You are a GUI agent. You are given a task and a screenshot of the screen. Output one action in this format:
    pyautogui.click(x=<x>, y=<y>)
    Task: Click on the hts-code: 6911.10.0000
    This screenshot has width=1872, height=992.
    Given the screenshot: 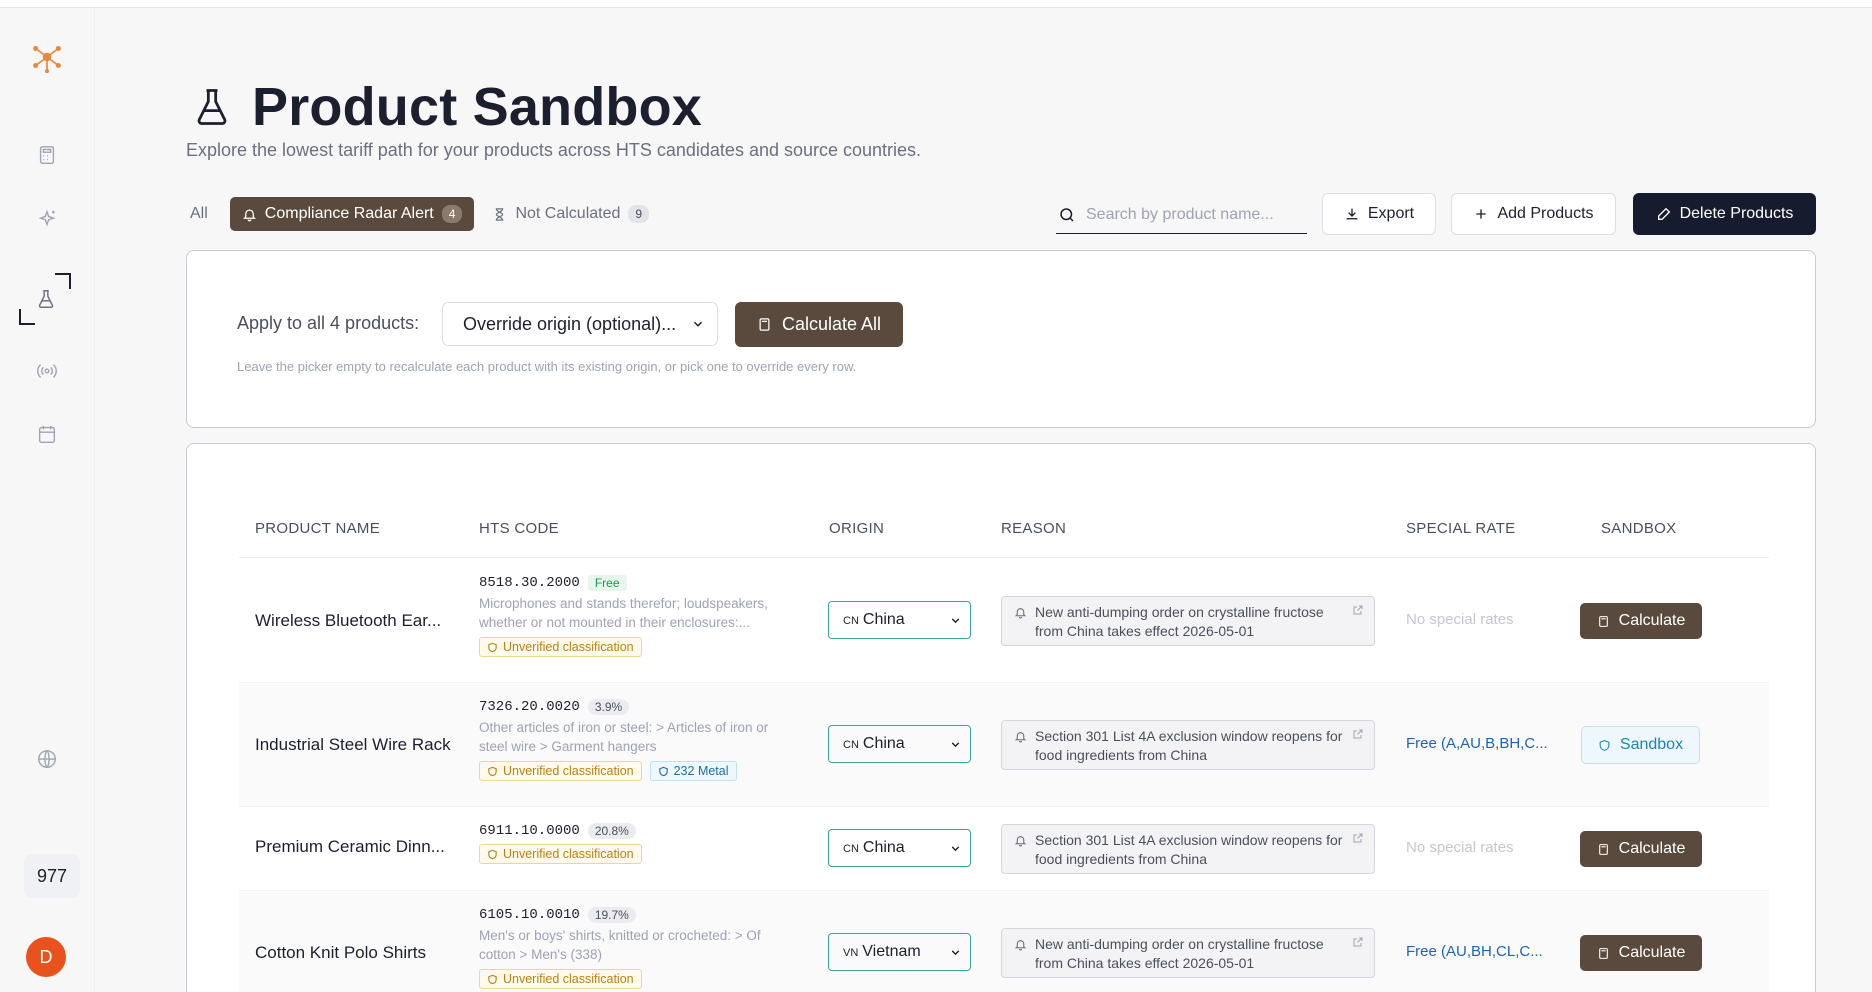 What is the action you would take?
    pyautogui.click(x=529, y=831)
    